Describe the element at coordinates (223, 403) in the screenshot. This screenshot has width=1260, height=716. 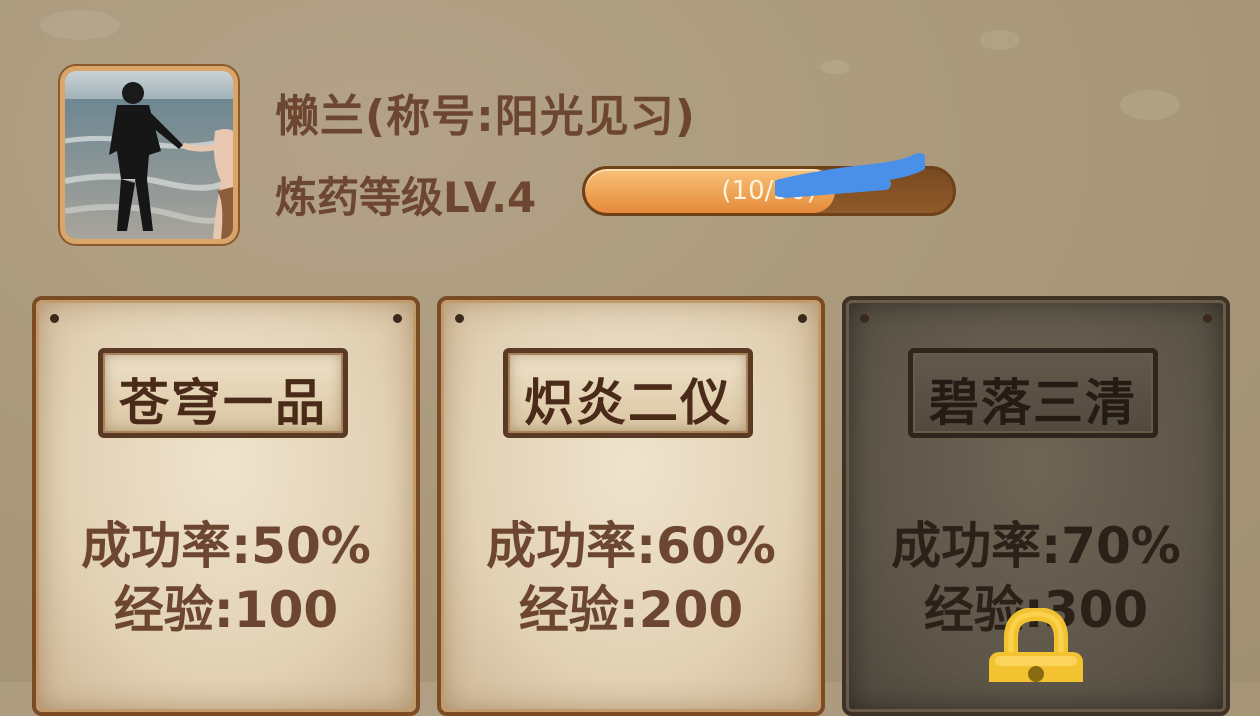
I see `card-title: 苍穹一品` at that location.